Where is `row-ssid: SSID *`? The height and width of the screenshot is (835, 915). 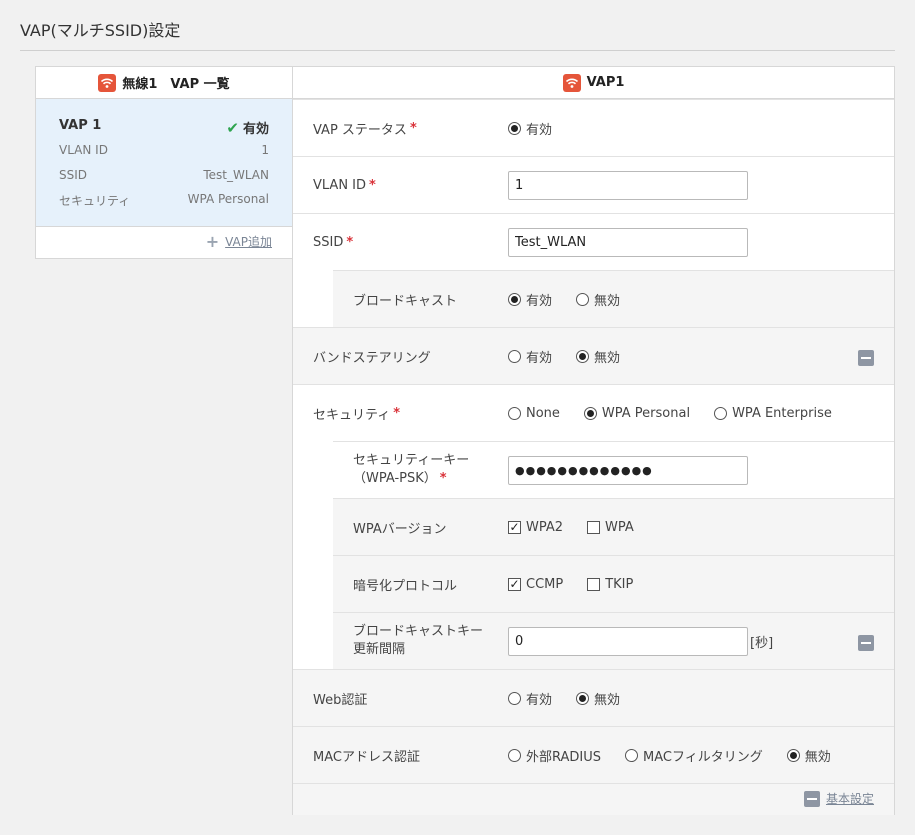
row-ssid: SSID * is located at coordinates (593, 241).